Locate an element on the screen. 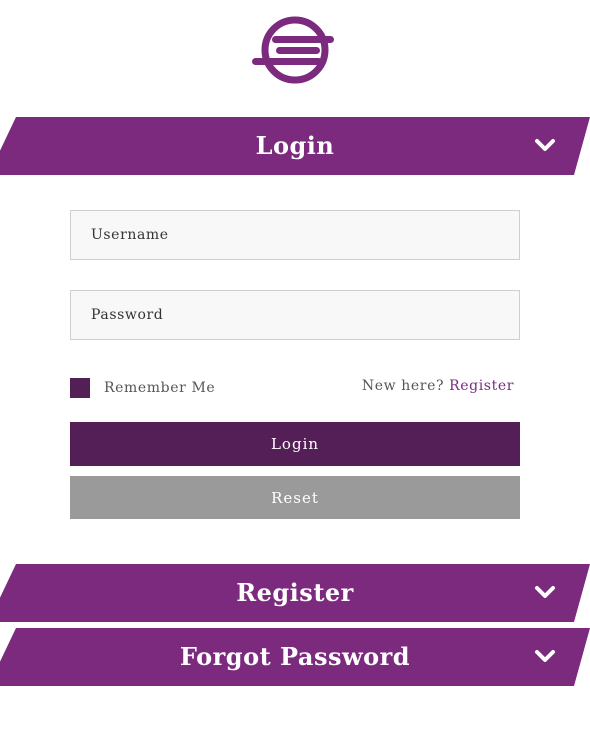  forgot-password-panel-header: Forgot Password is located at coordinates (295, 657).